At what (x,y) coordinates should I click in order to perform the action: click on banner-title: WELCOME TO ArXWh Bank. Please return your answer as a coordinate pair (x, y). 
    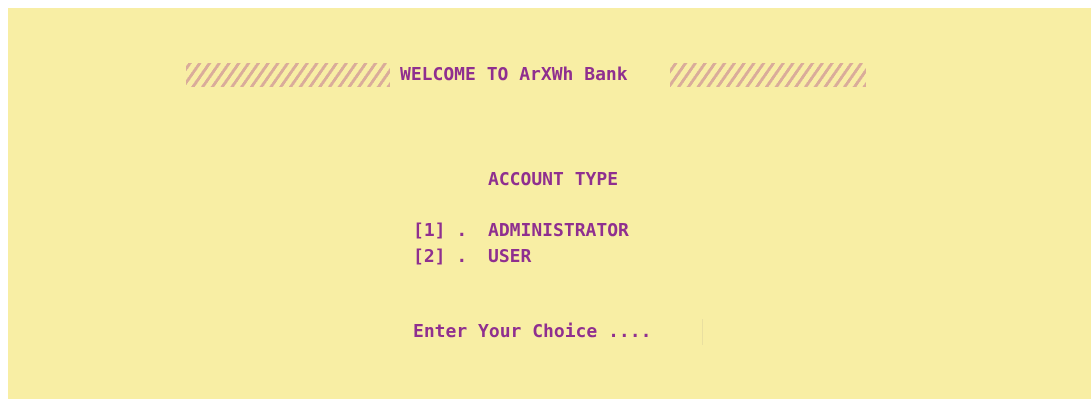
    Looking at the image, I should click on (514, 74).